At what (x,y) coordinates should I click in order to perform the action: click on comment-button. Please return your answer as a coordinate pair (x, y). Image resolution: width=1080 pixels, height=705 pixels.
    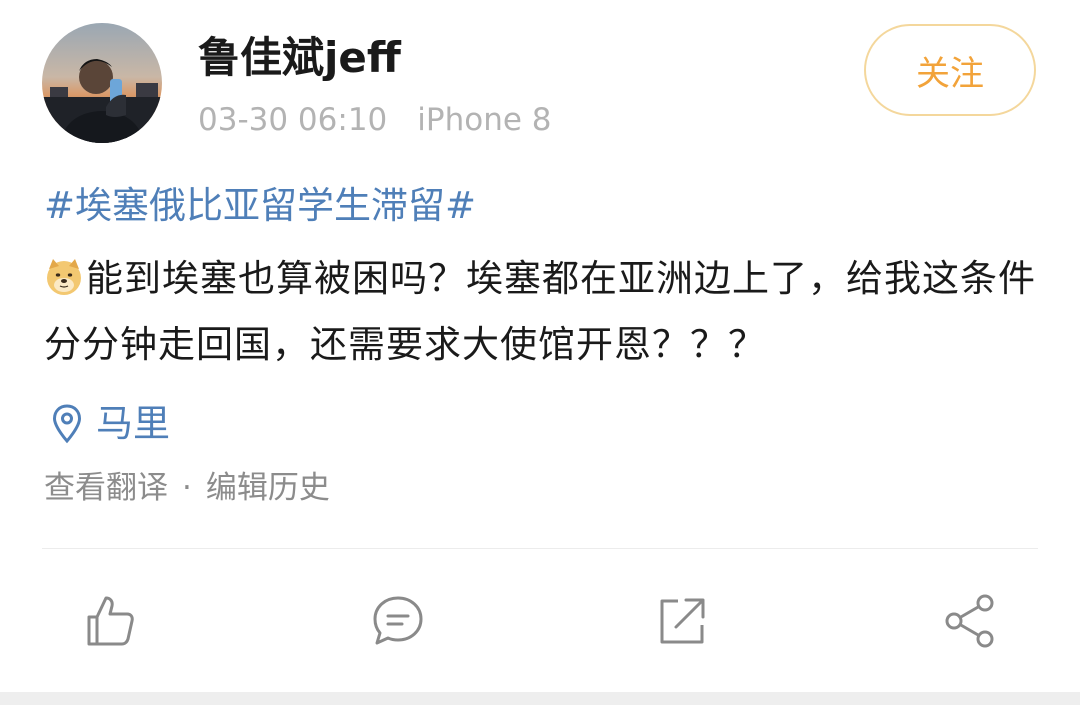
    Looking at the image, I should click on (398, 621).